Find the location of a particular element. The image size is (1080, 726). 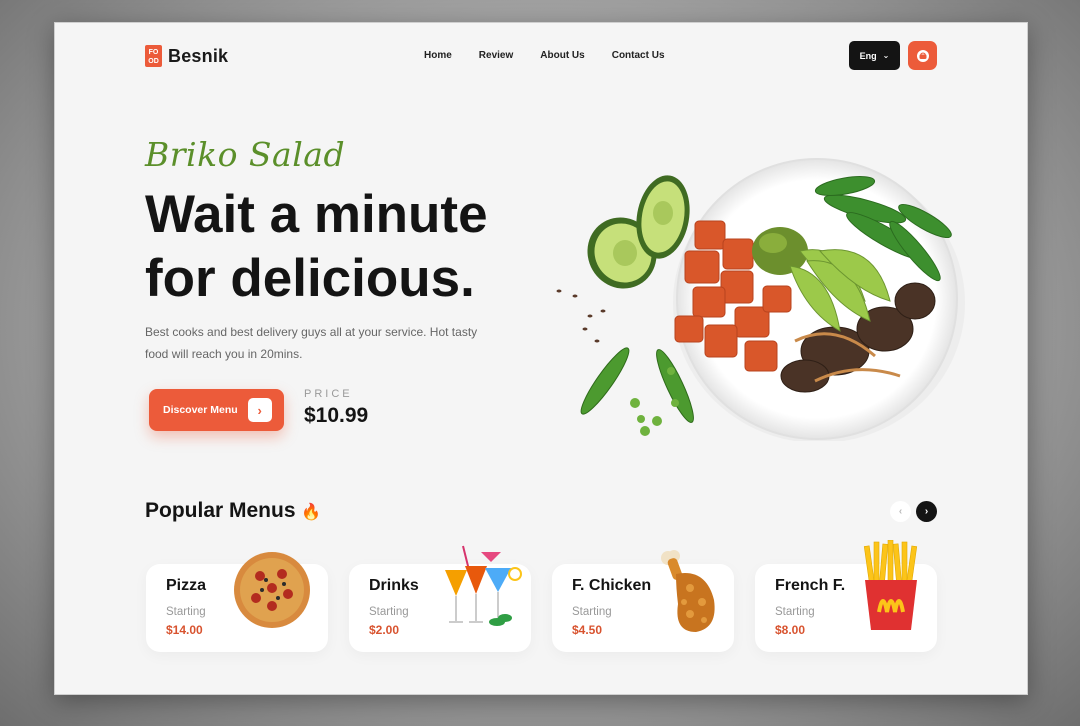

hero-script-title: Briko Salad is located at coordinates (245, 154).